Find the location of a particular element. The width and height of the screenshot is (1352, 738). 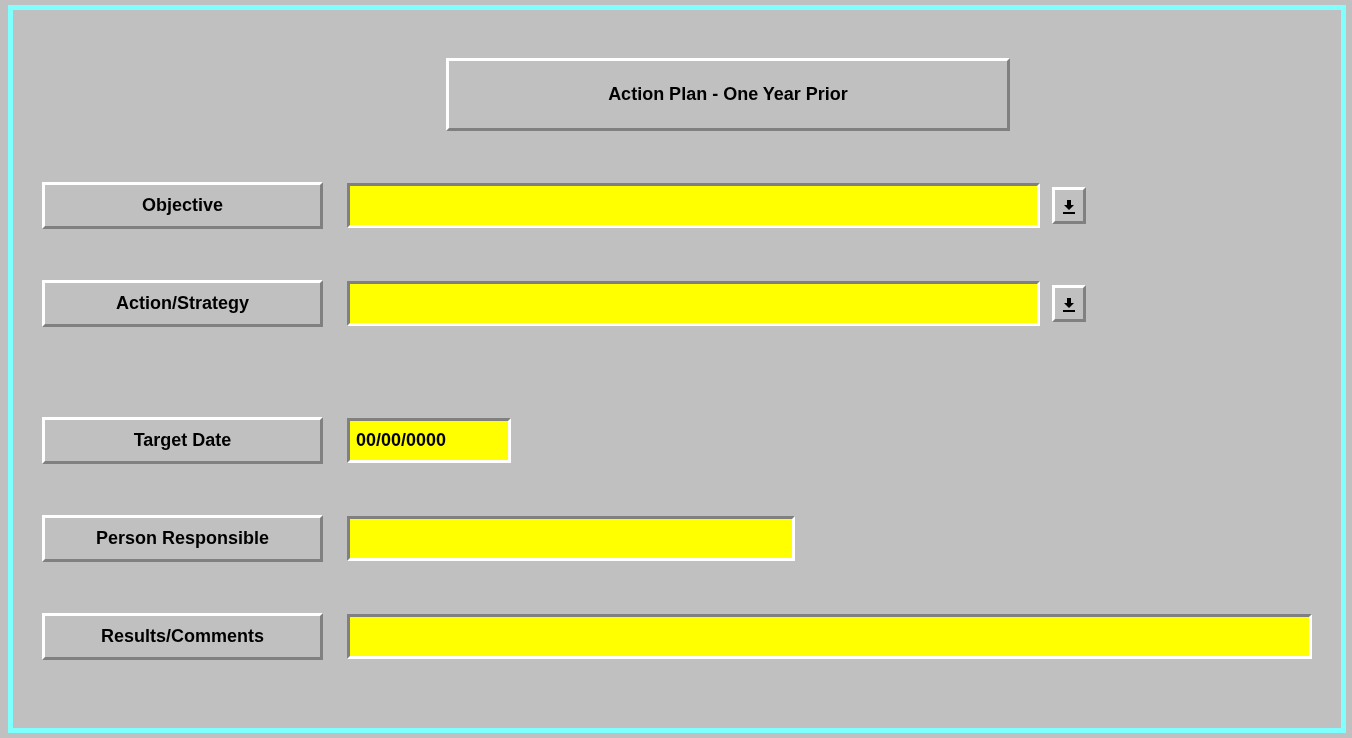

input-field: 00/00/0000 is located at coordinates (429, 440).